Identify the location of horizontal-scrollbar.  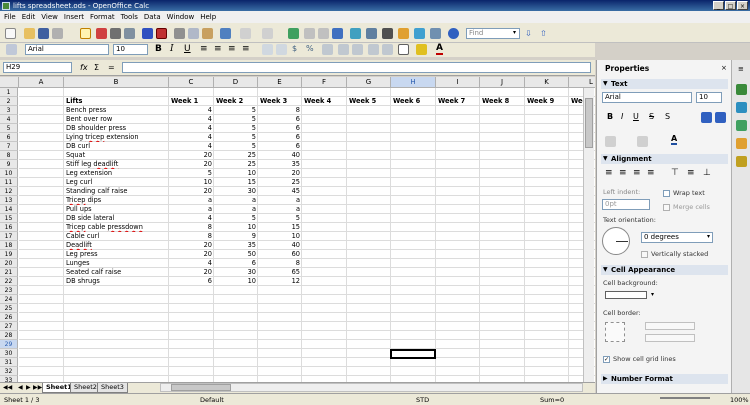
(371, 387).